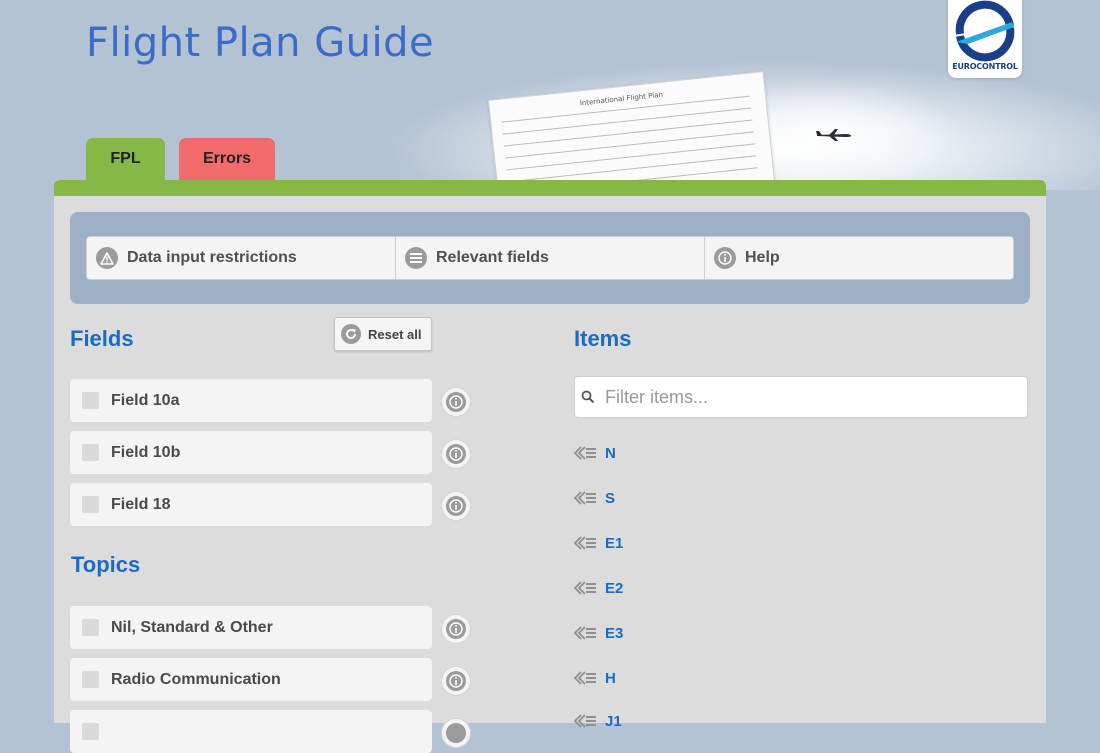 Image resolution: width=1100 pixels, height=753 pixels. What do you see at coordinates (102, 338) in the screenshot?
I see `fields-heading: Fields` at bounding box center [102, 338].